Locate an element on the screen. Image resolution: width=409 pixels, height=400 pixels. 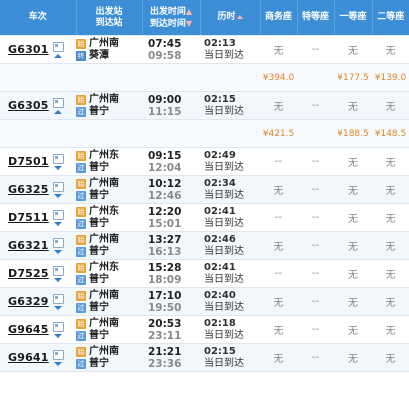
header-train: 车次 is located at coordinates (38, 18).